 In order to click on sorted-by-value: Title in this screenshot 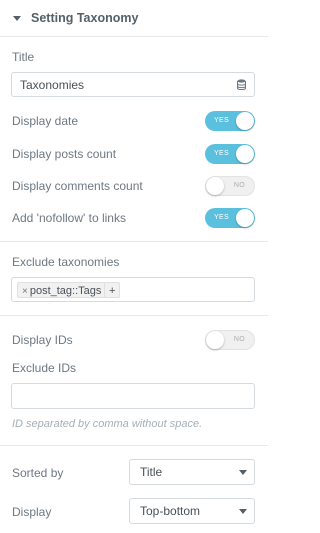, I will do `click(151, 472)`.